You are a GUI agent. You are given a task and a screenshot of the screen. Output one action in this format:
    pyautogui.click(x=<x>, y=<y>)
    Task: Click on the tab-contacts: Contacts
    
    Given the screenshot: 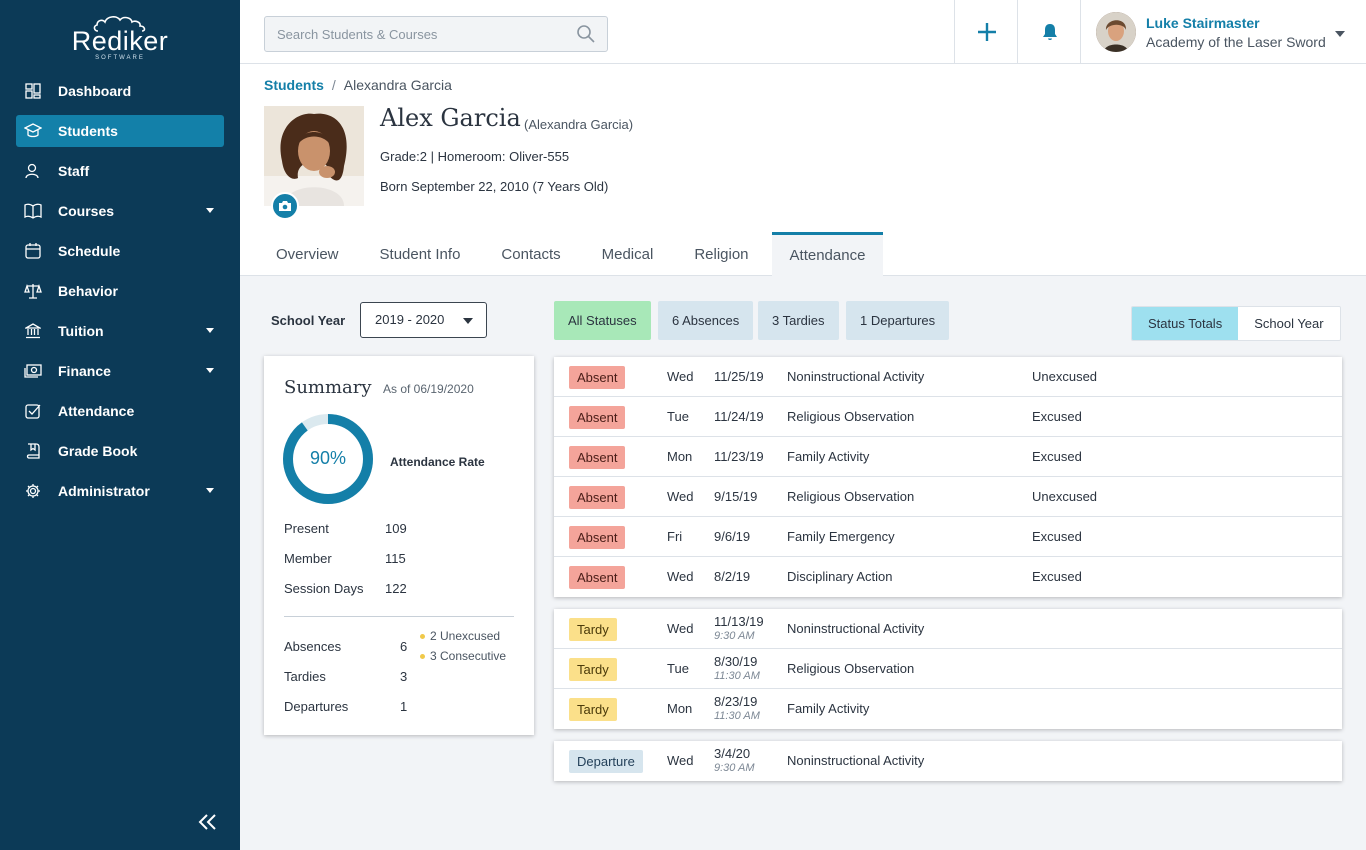 What is the action you would take?
    pyautogui.click(x=530, y=254)
    